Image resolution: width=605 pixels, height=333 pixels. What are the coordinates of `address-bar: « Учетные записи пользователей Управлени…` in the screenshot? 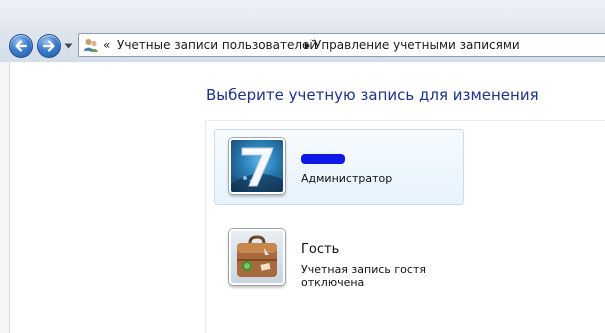 It's located at (341, 45).